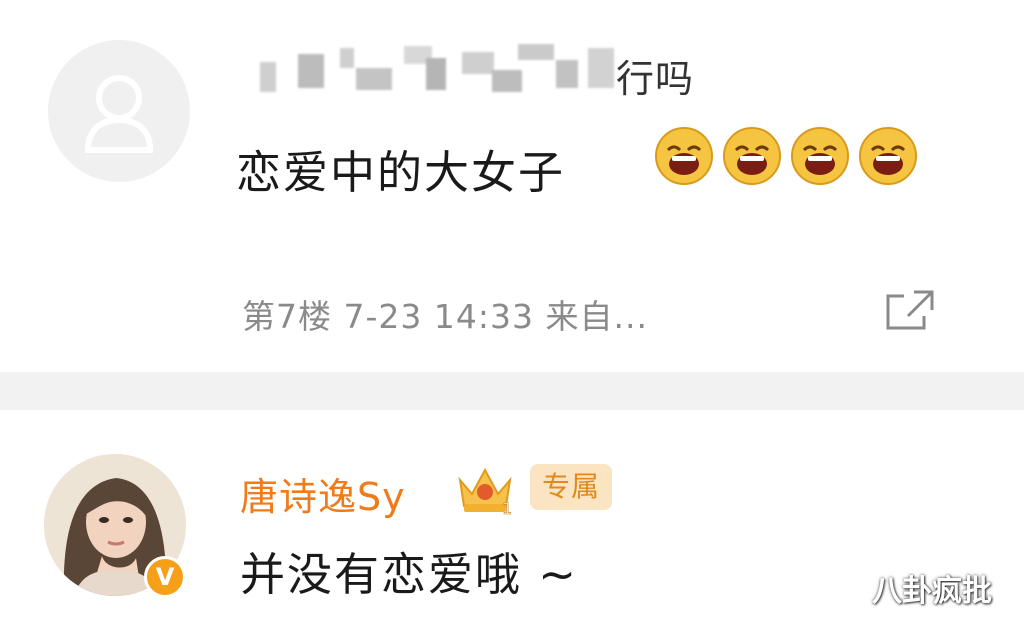 Image resolution: width=1024 pixels, height=621 pixels. What do you see at coordinates (323, 493) in the screenshot?
I see `username: 唐诗逸Sy` at bounding box center [323, 493].